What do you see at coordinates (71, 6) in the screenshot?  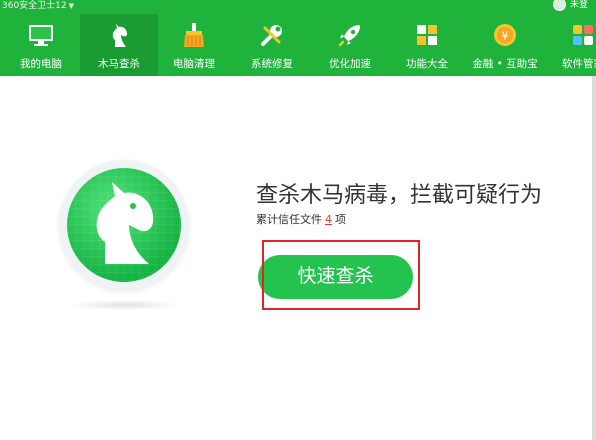 I see `chevron-down-icon: ▼` at bounding box center [71, 6].